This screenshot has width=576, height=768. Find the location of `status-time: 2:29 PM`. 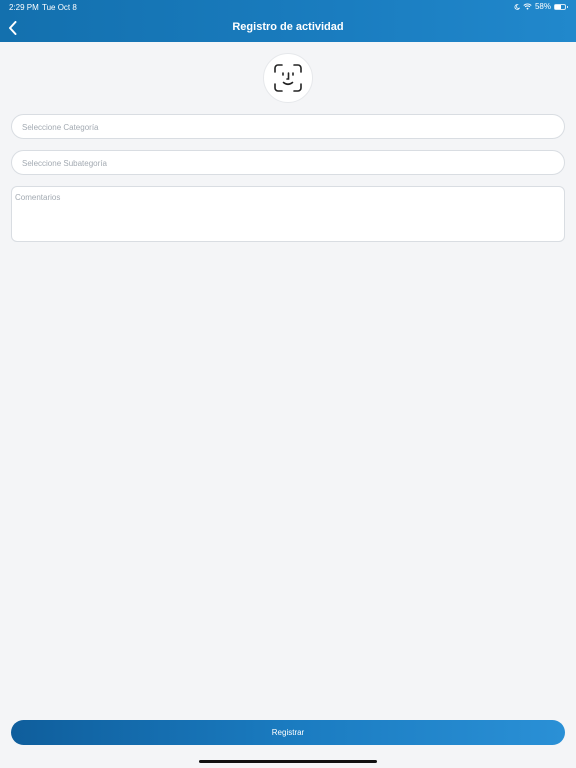

status-time: 2:29 PM is located at coordinates (24, 7).